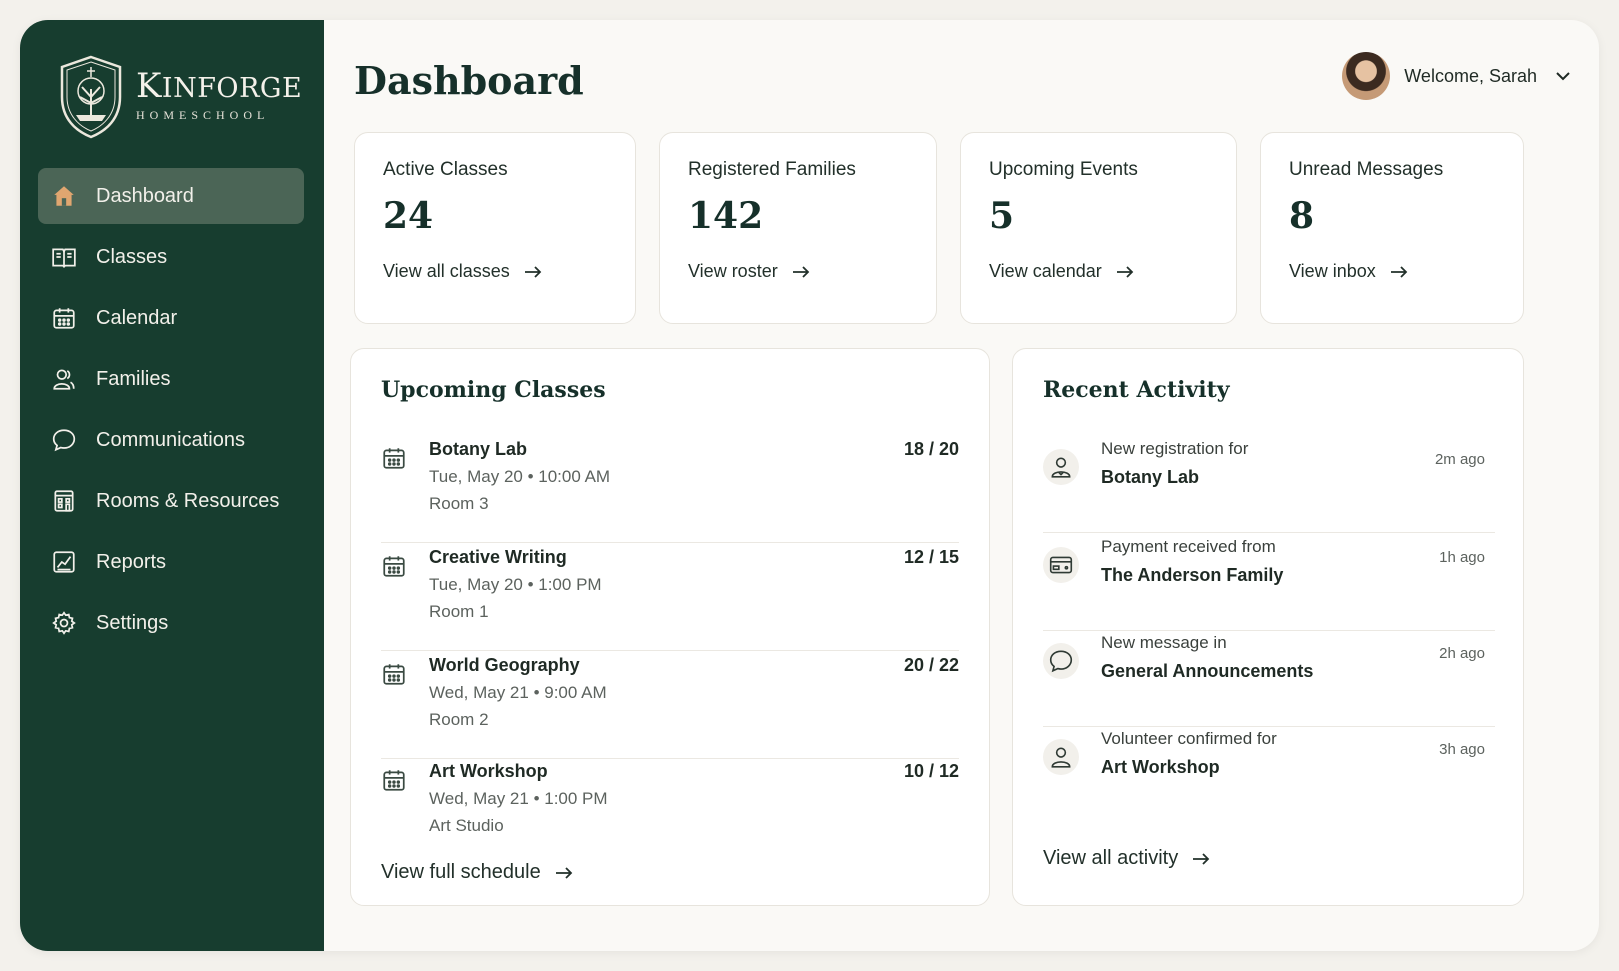 The height and width of the screenshot is (971, 1619). I want to click on activity-time: 3h ago, so click(1462, 749).